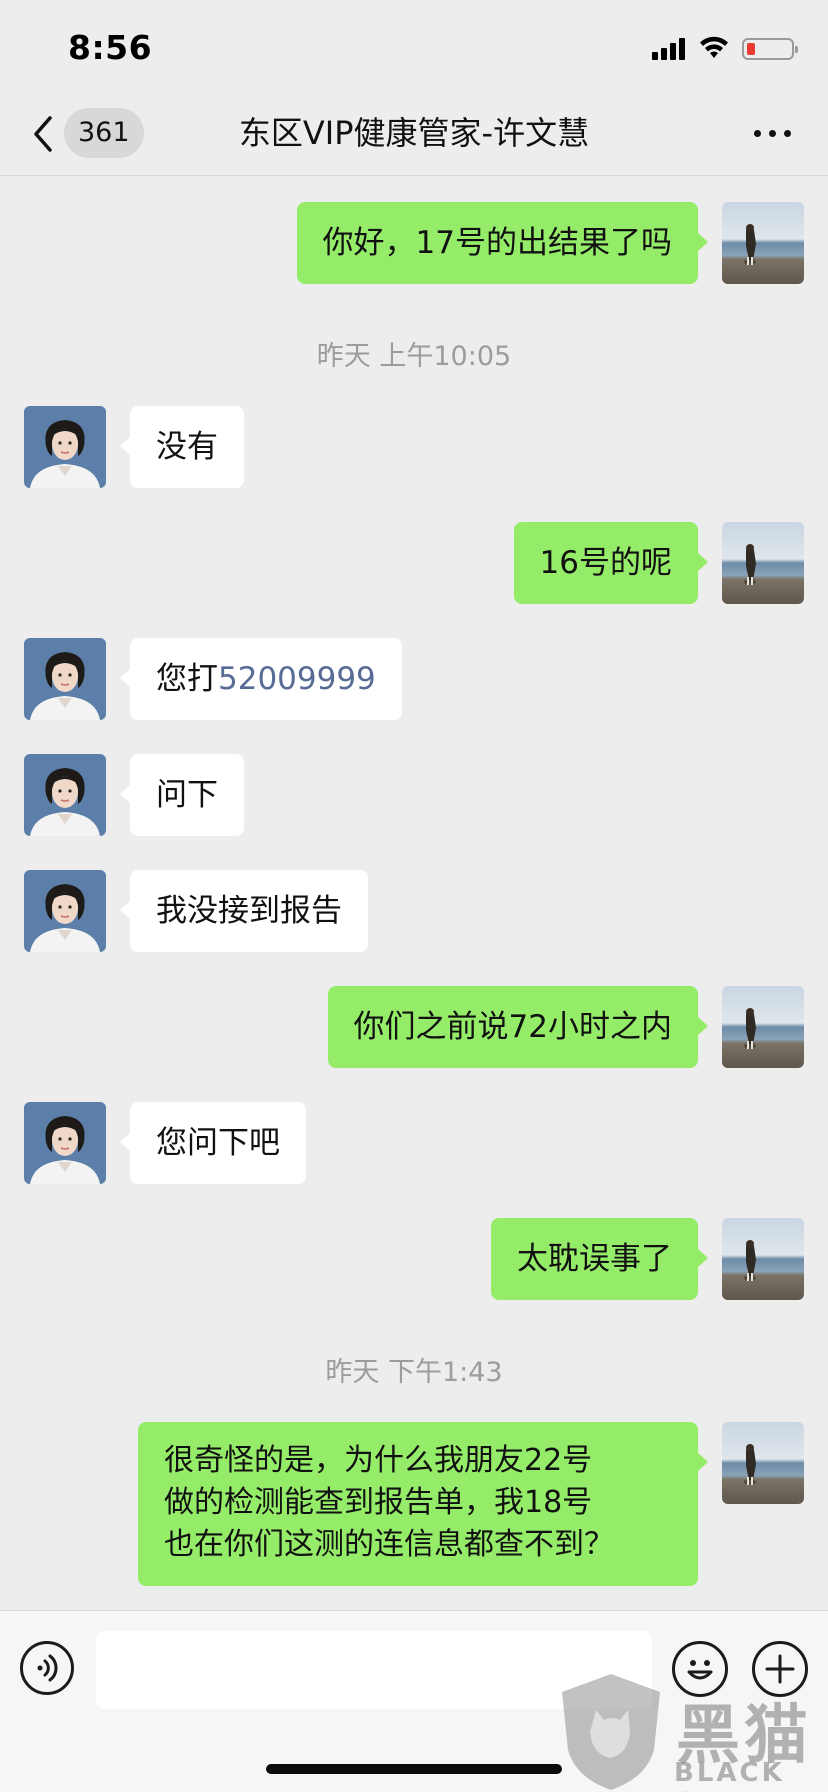 The width and height of the screenshot is (828, 1792). I want to click on message-bubble: 您问下吧, so click(213, 1143).